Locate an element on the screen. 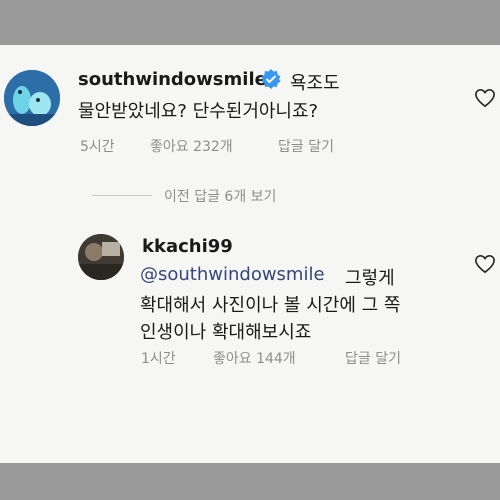 This screenshot has width=500, height=500. like-count: 좋아요 144개 is located at coordinates (254, 358).